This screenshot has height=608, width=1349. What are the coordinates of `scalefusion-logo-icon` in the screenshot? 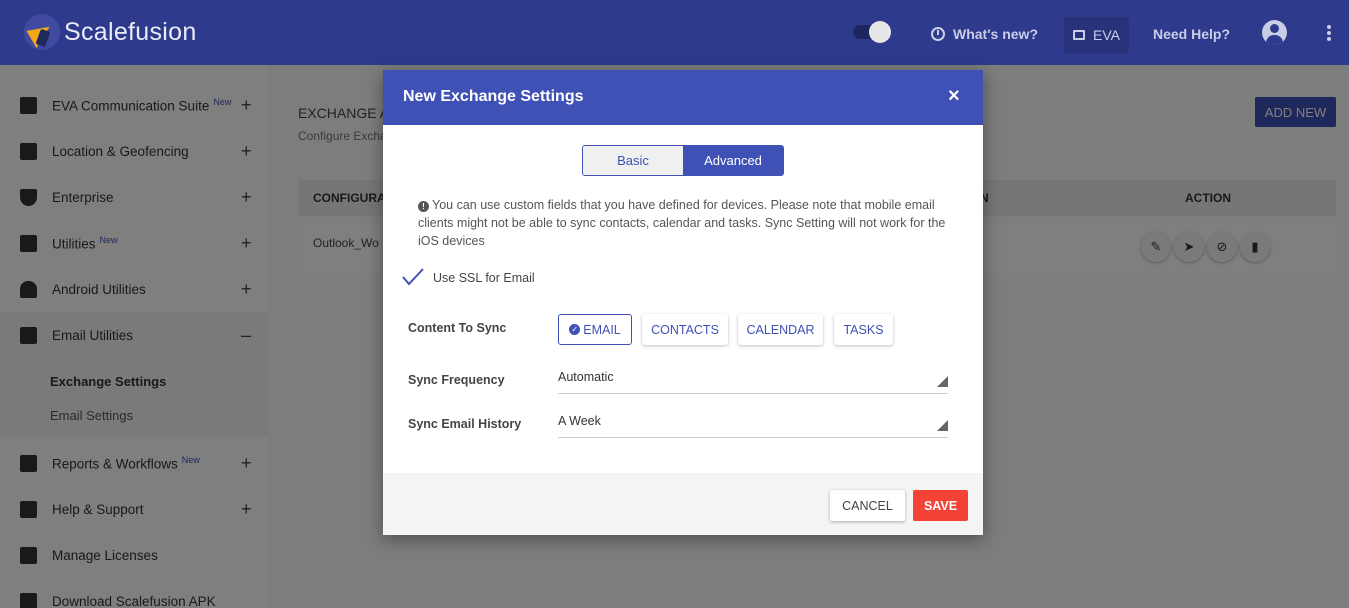 It's located at (42, 32).